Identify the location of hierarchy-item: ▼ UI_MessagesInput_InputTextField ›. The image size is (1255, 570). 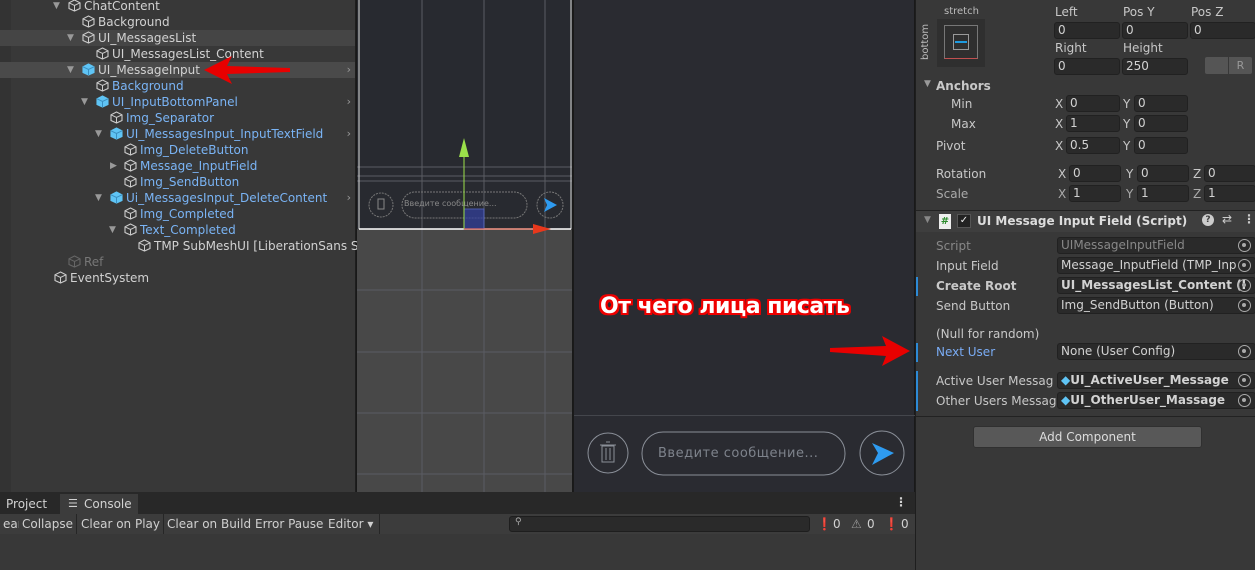
(177, 134).